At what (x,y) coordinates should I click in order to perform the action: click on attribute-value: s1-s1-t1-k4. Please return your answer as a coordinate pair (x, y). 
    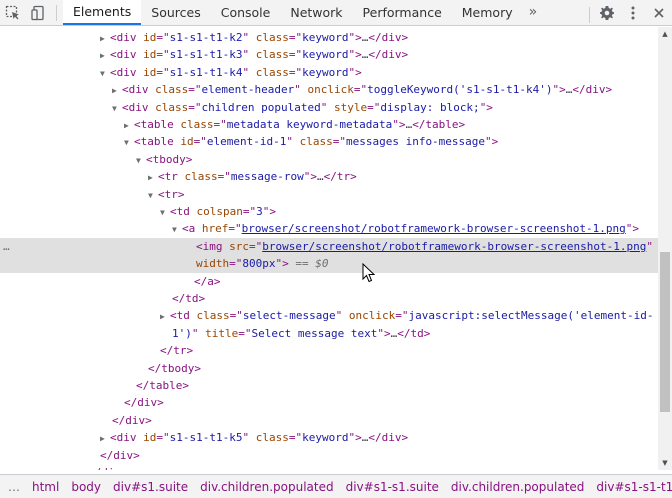
    Looking at the image, I should click on (206, 72).